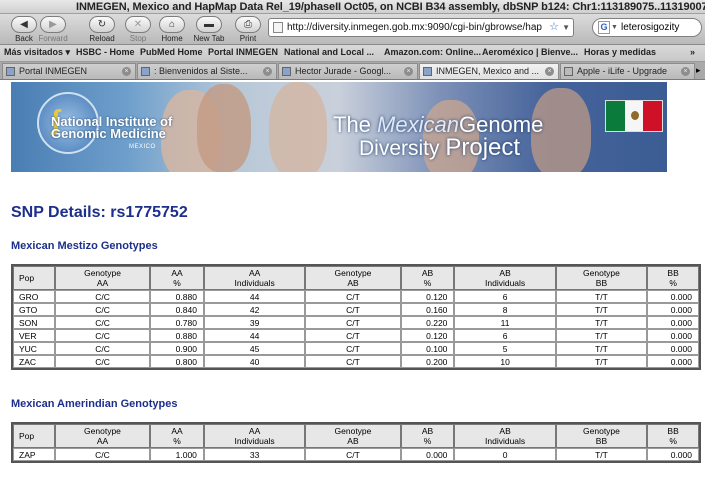 Image resolution: width=705 pixels, height=477 pixels. What do you see at coordinates (427, 454) in the screenshot?
I see `cell-ab-pct: 0.000` at bounding box center [427, 454].